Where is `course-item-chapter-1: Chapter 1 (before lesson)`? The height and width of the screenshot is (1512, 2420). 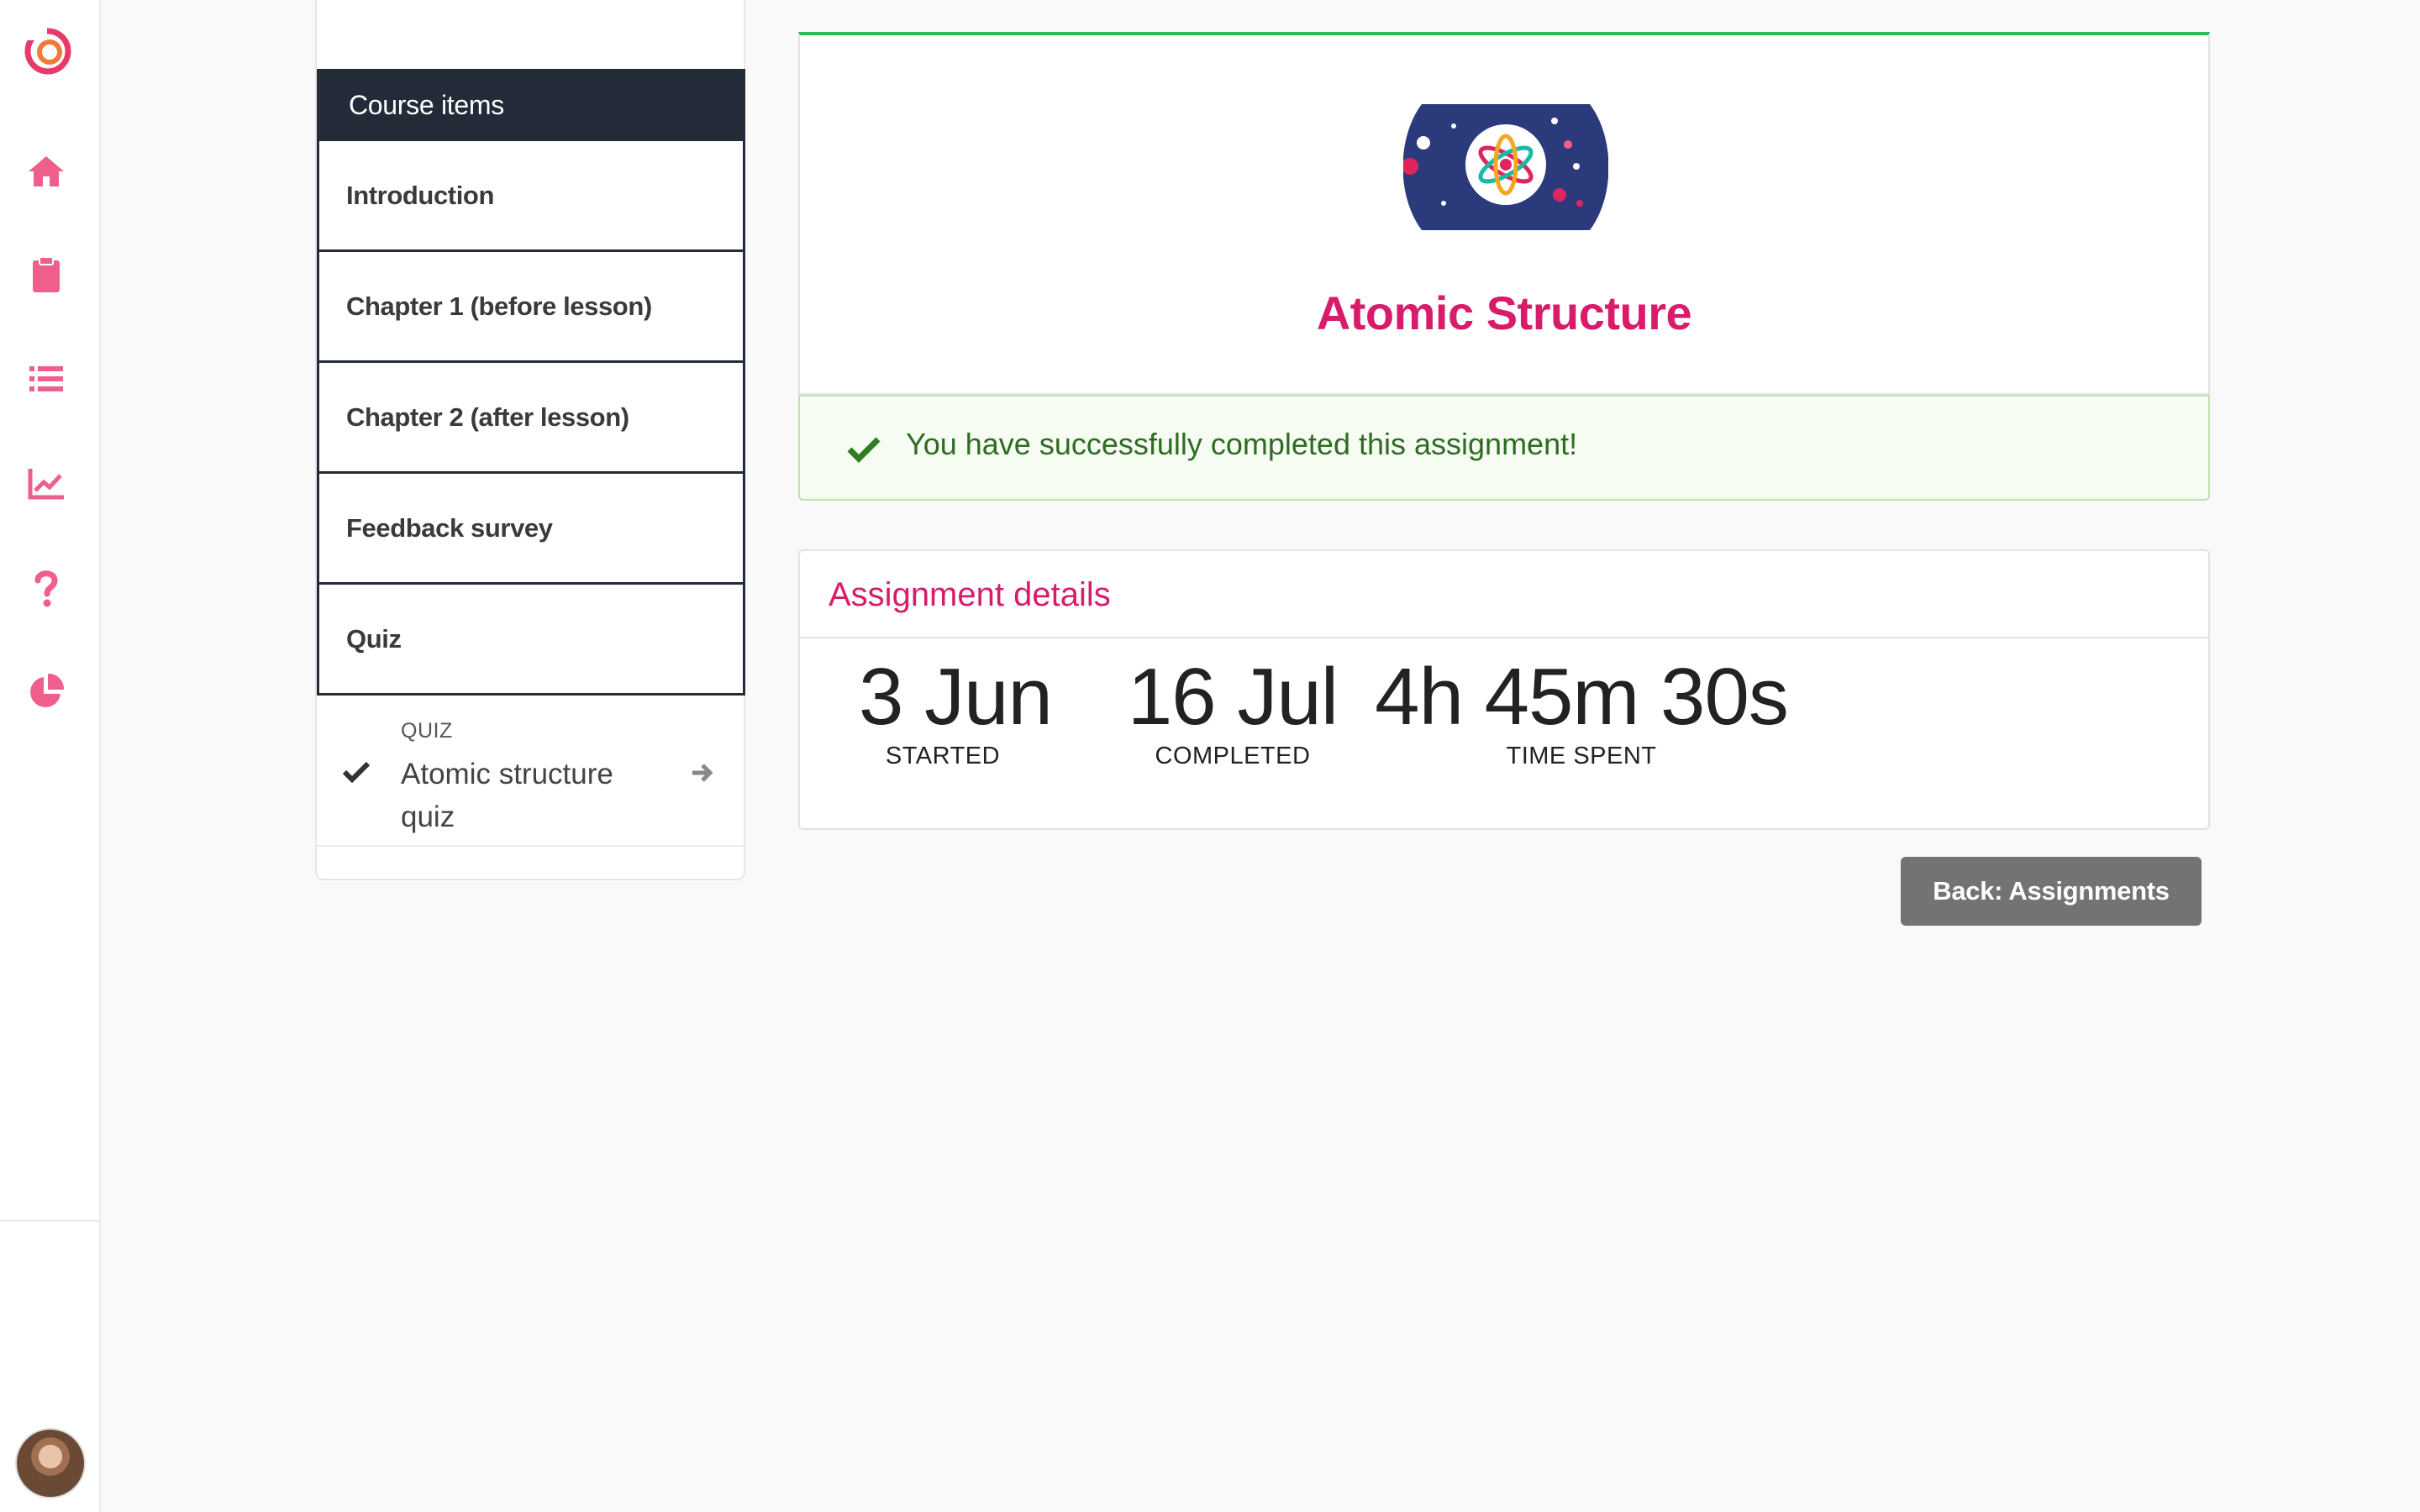
course-item-chapter-1: Chapter 1 (before lesson) is located at coordinates (531, 307).